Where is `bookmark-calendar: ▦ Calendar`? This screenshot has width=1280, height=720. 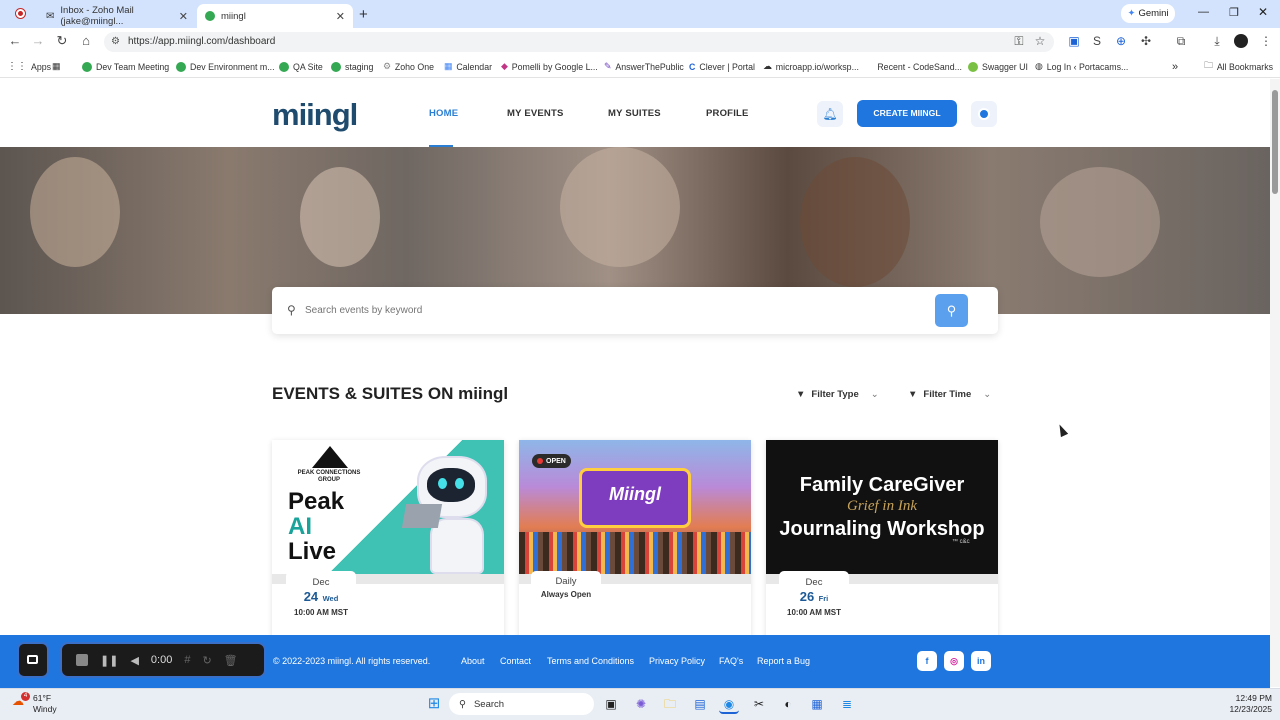
bookmark-calendar: ▦ Calendar is located at coordinates (468, 66).